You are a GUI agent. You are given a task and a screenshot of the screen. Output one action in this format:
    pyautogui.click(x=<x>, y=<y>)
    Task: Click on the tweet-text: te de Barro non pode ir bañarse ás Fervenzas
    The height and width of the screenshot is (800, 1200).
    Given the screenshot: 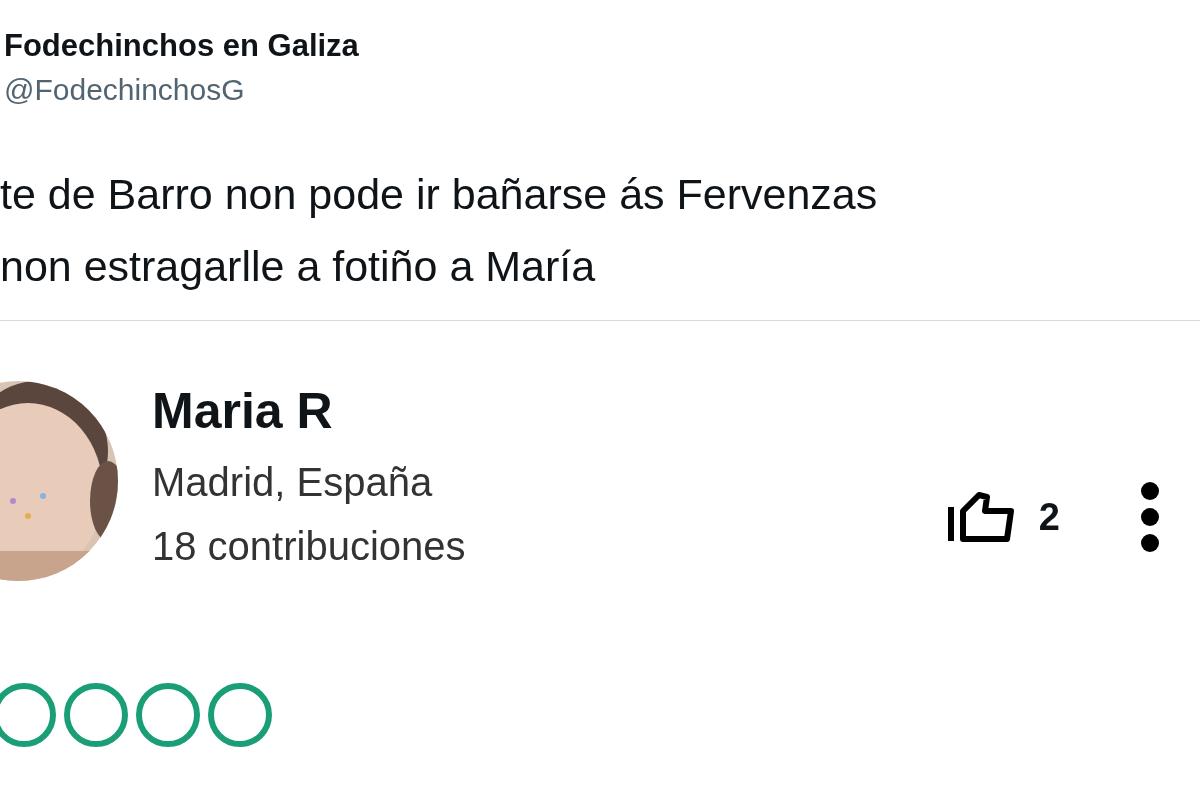 What is the action you would take?
    pyautogui.click(x=439, y=194)
    